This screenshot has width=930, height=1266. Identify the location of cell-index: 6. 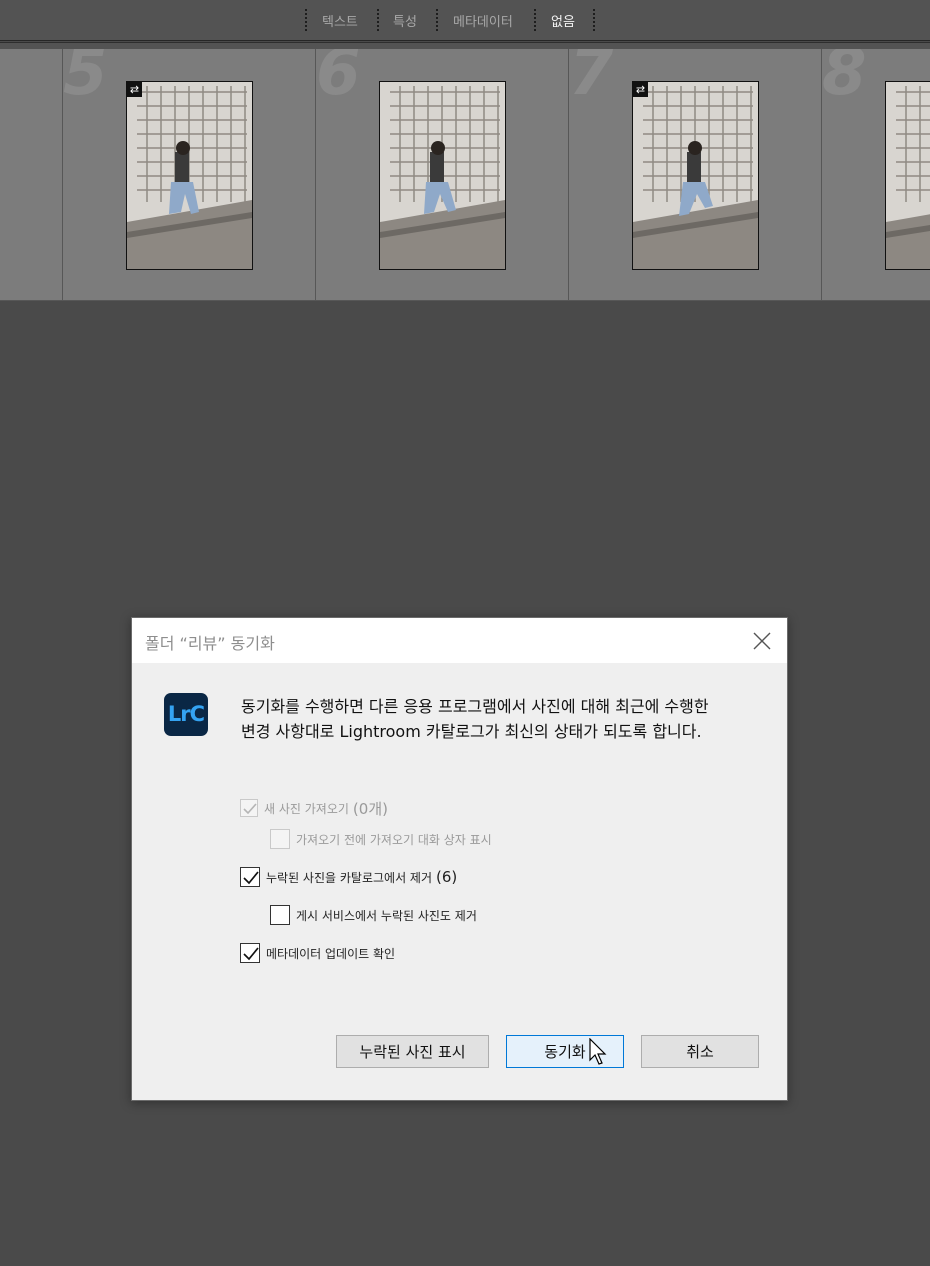
(338, 79).